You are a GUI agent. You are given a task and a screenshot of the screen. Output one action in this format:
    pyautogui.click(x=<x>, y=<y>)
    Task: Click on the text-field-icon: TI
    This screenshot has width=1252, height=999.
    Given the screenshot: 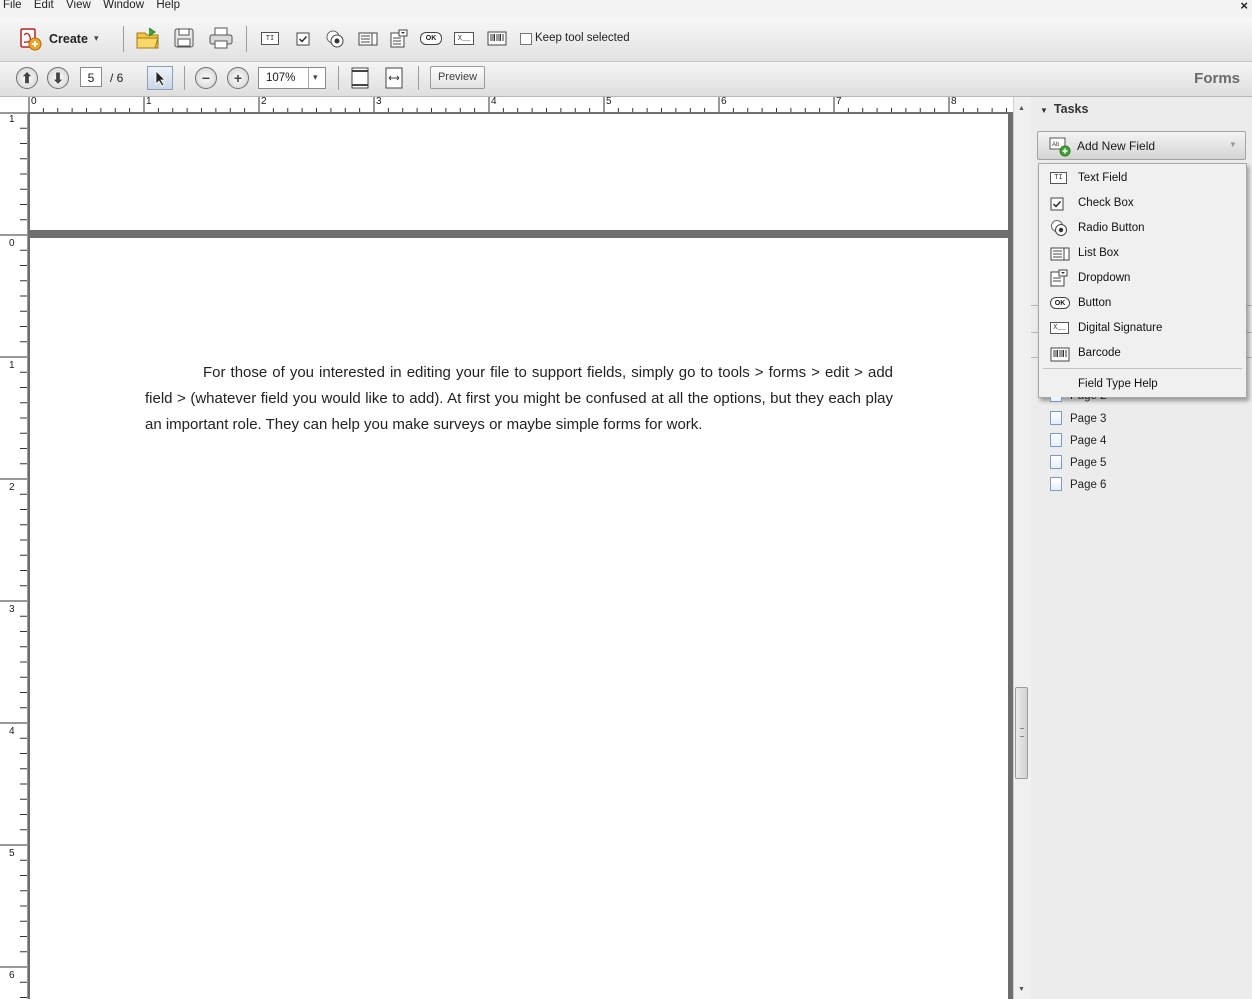 What is the action you would take?
    pyautogui.click(x=1058, y=178)
    